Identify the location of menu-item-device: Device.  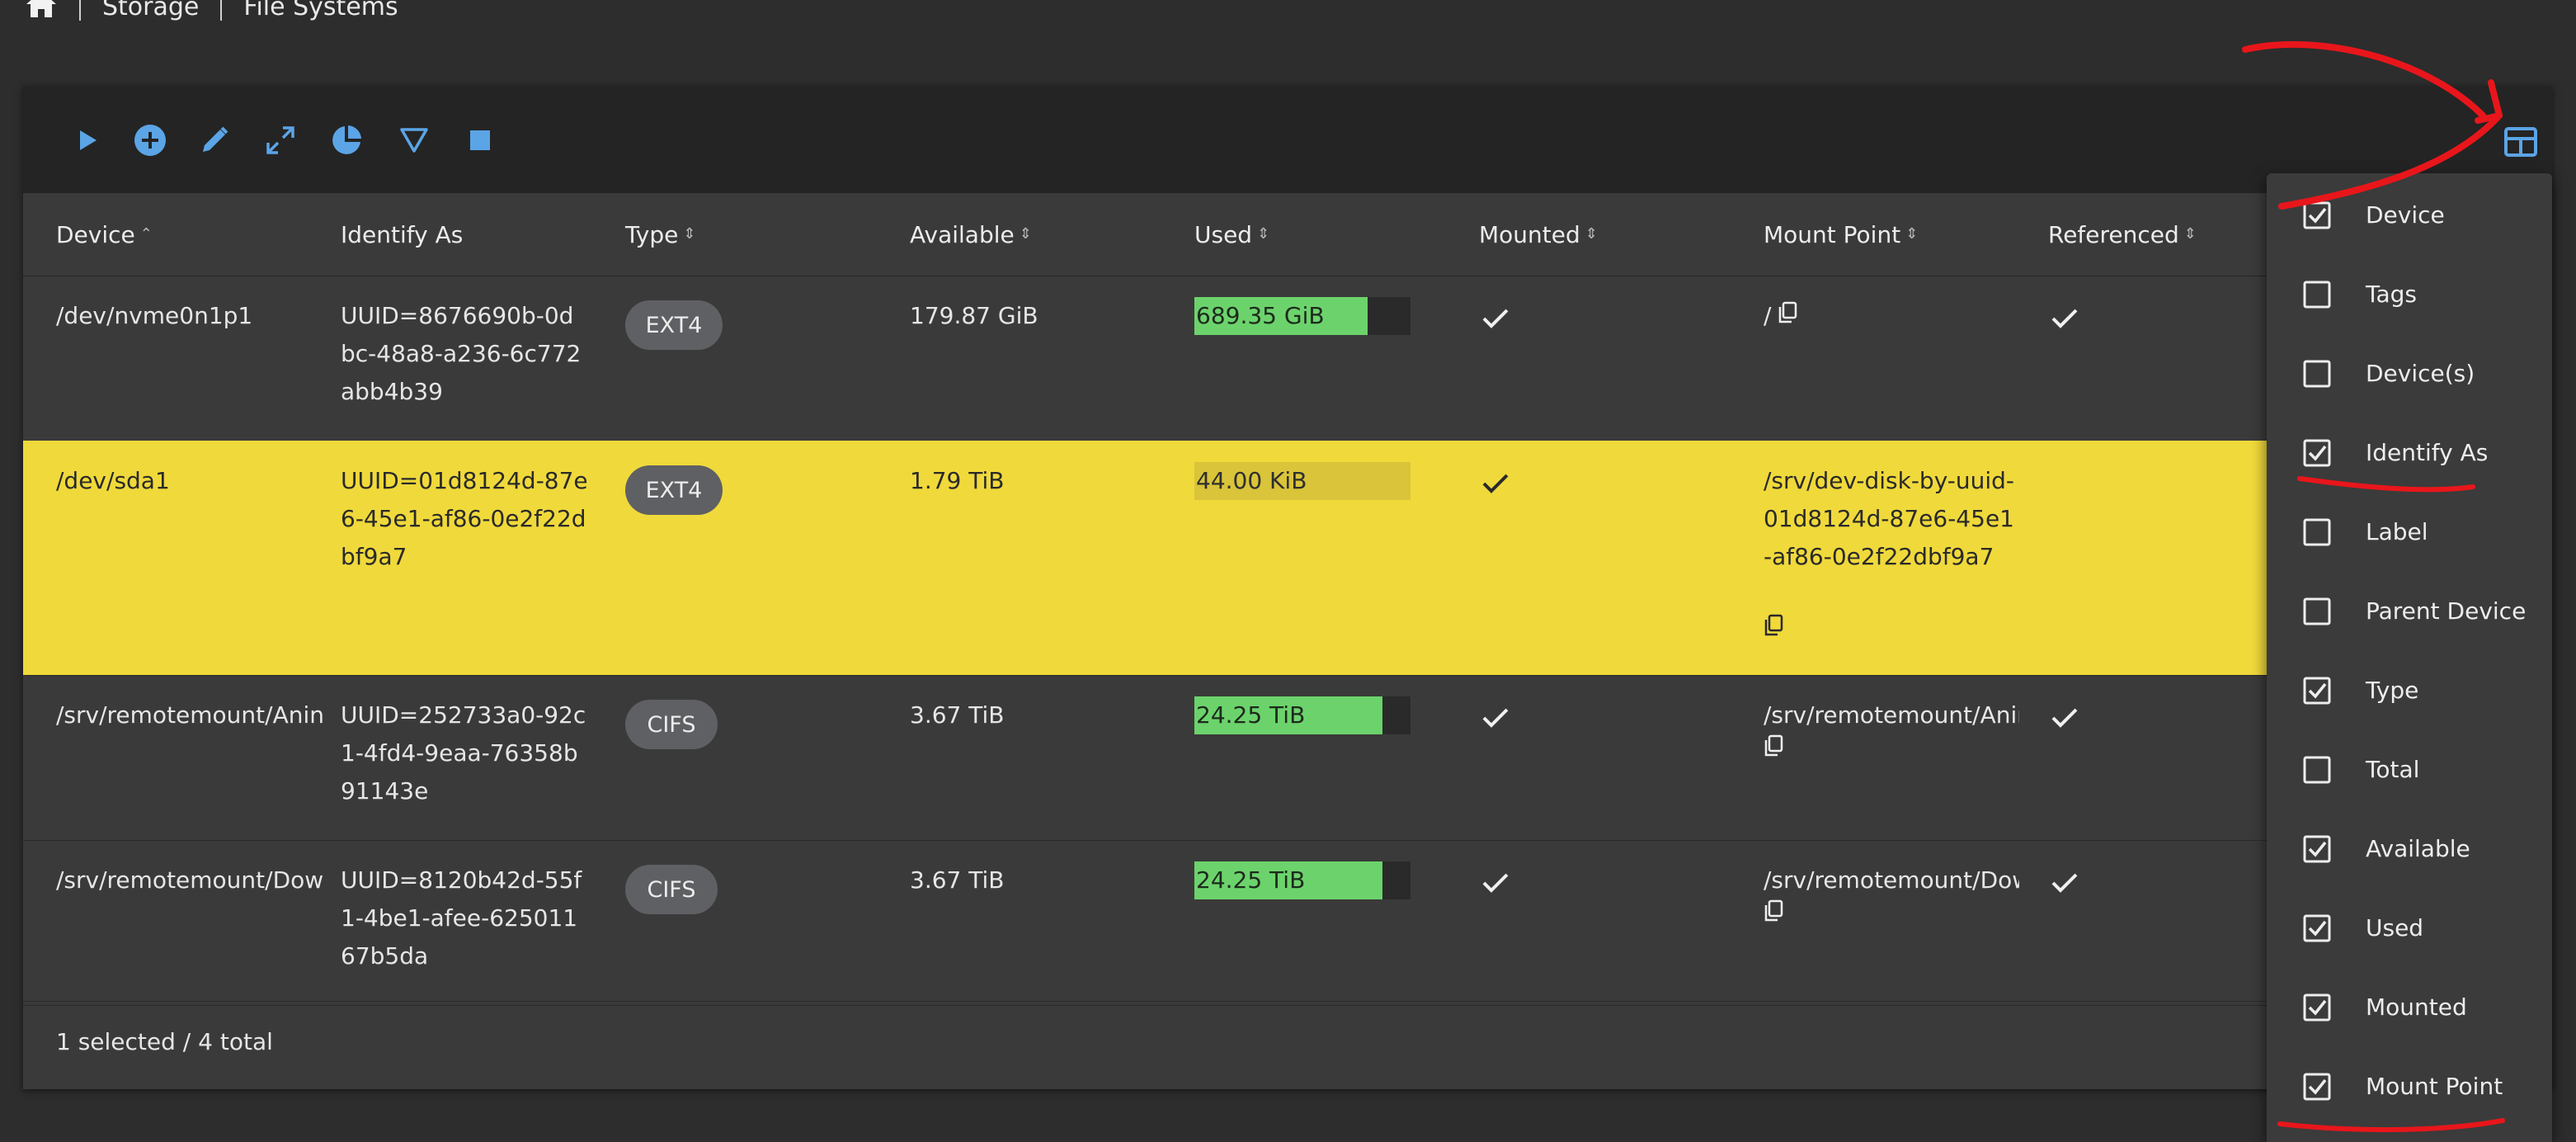
(2409, 214).